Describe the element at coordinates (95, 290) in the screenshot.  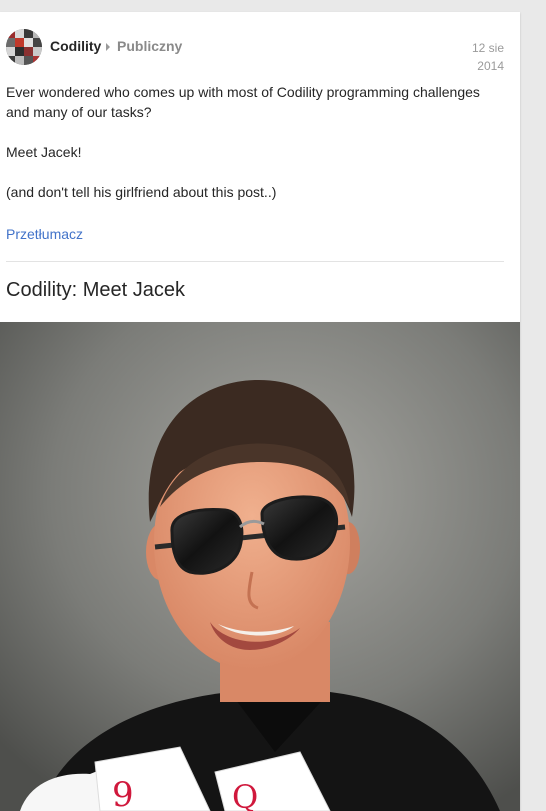
I see `link-preview-title: Codility: Meet Jacek` at that location.